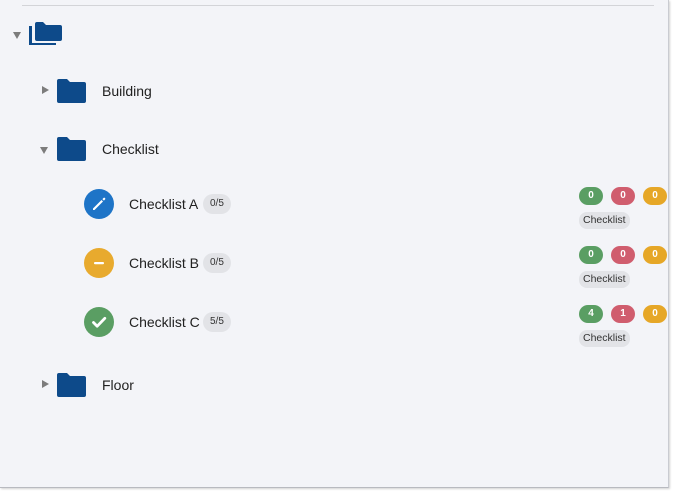  I want to click on list-item: Checklist A 0/5 0 0 0 Checklist, so click(334, 208).